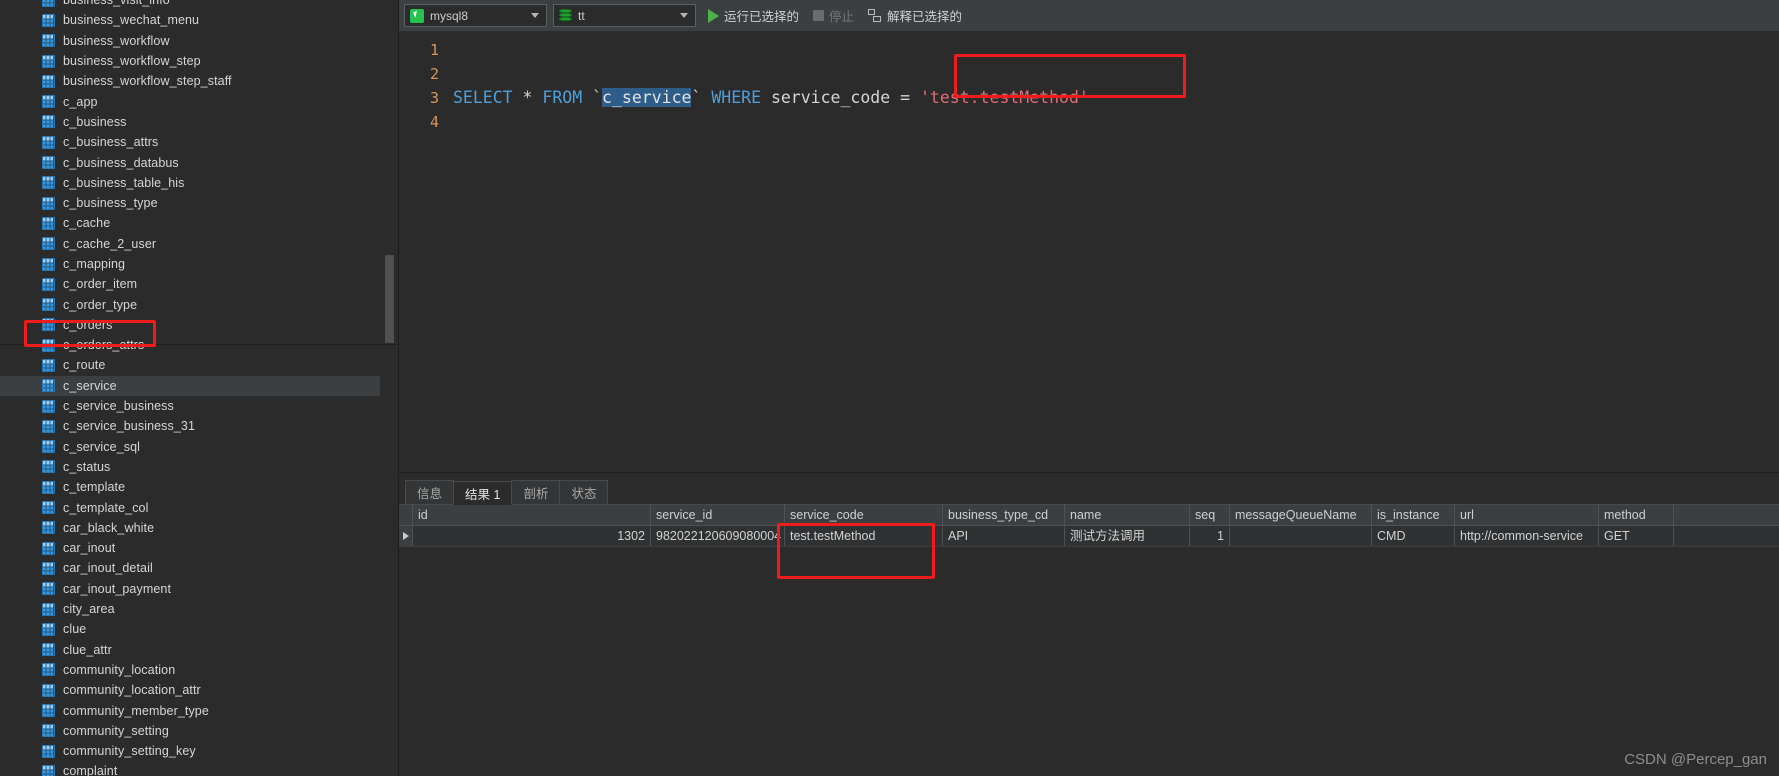  What do you see at coordinates (1527, 515) in the screenshot?
I see `column-header-url: url` at bounding box center [1527, 515].